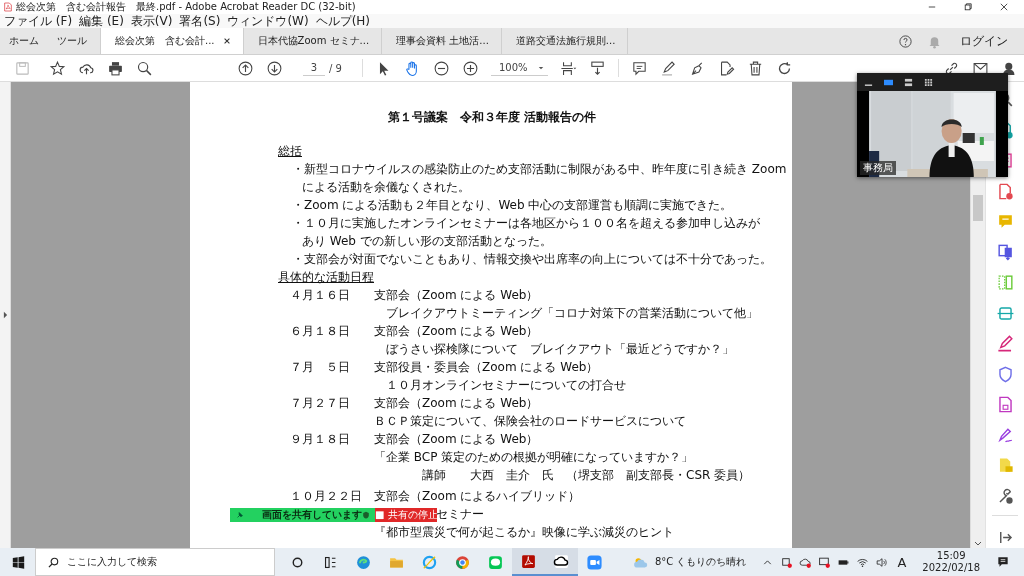 This screenshot has width=1024, height=576. I want to click on menu-item: ヘルプ(H), so click(343, 21).